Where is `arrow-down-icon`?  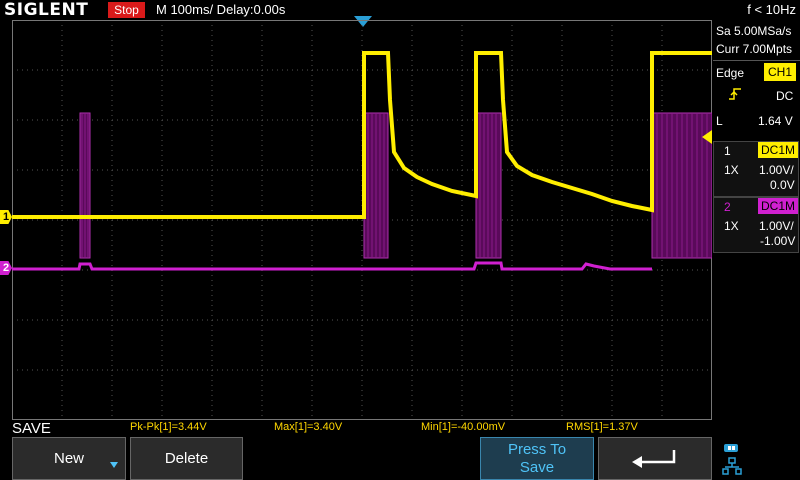
arrow-down-icon is located at coordinates (114, 465).